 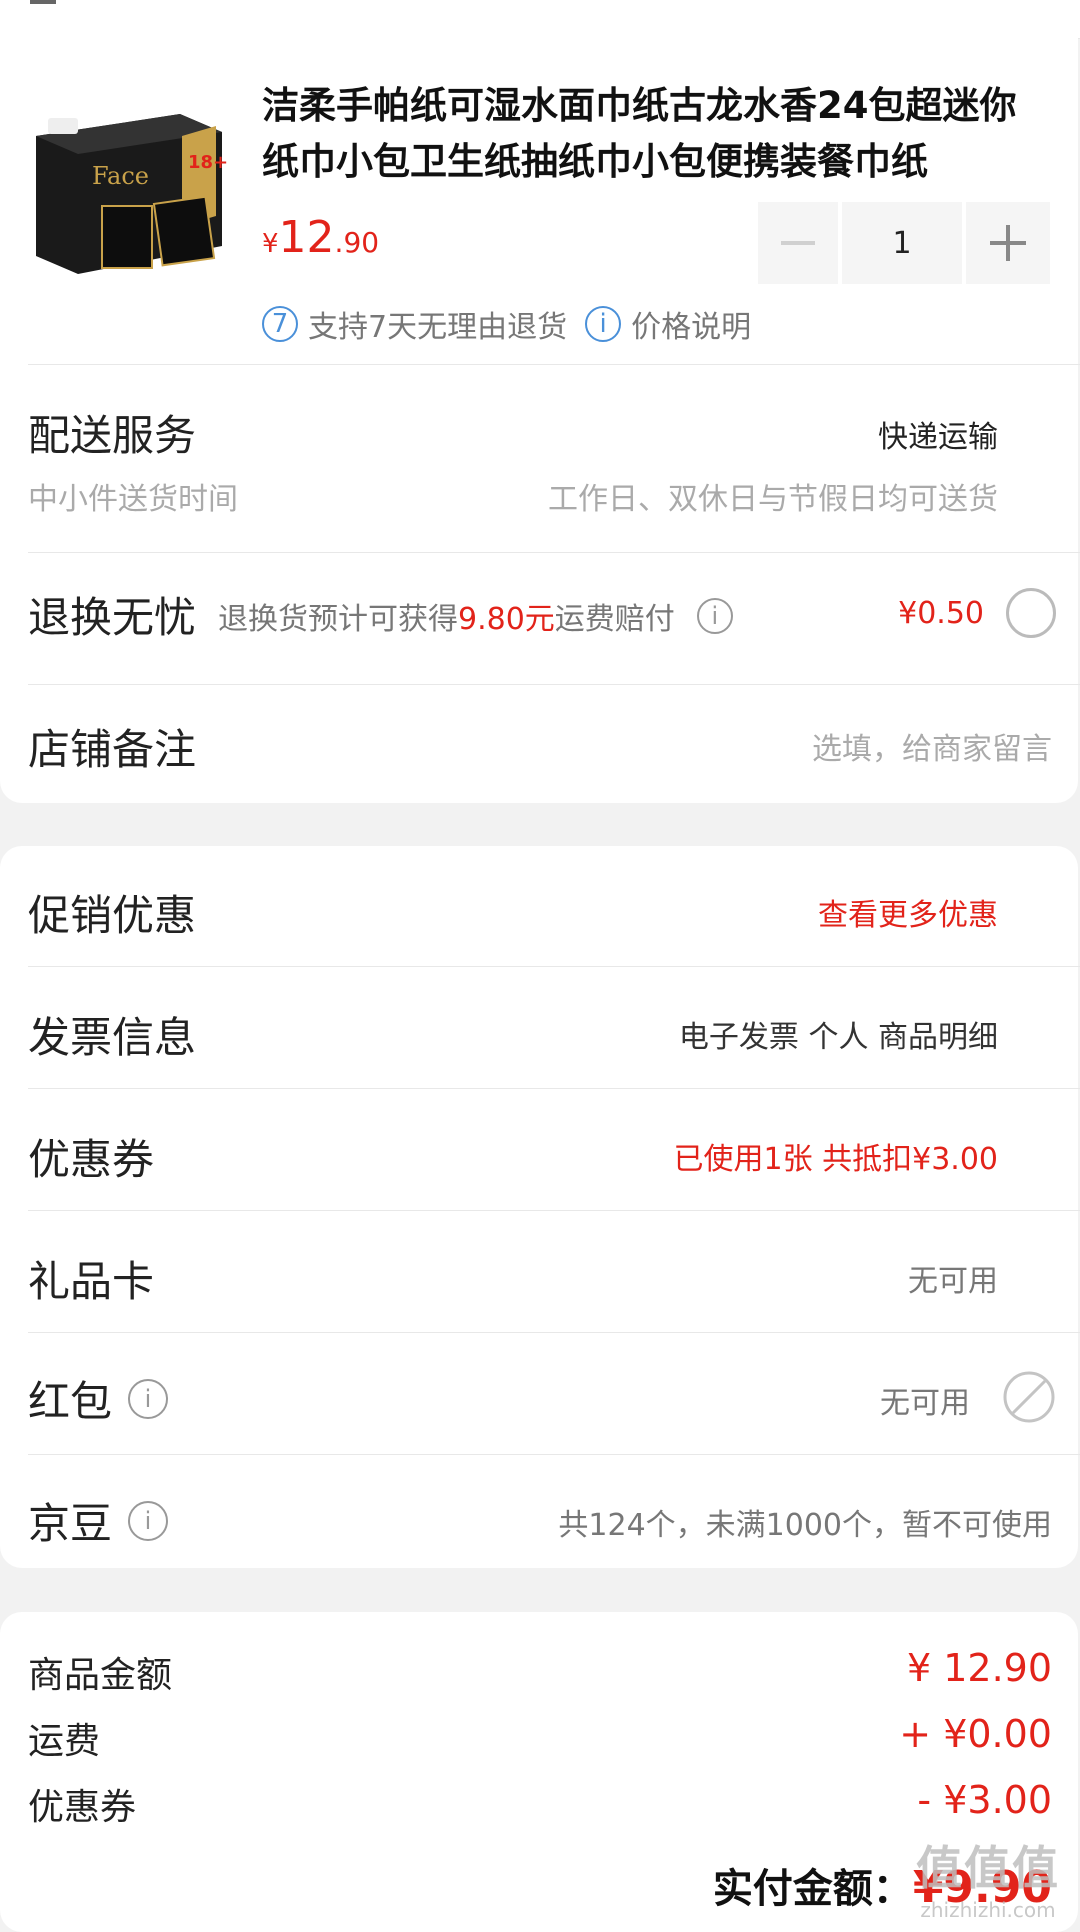 I want to click on summary-value: ¥ 12.90, so click(x=979, y=1668).